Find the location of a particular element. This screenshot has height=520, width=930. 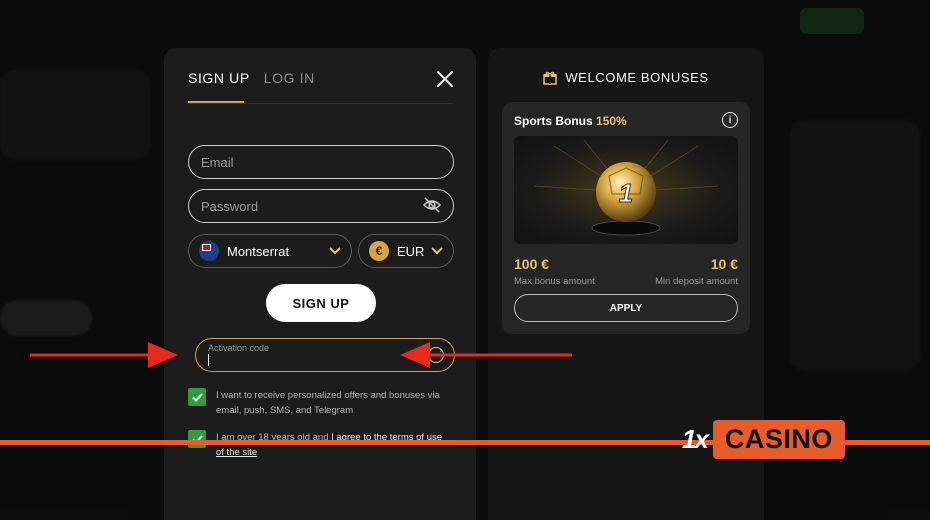

logo-mark: 1x is located at coordinates (695, 439).